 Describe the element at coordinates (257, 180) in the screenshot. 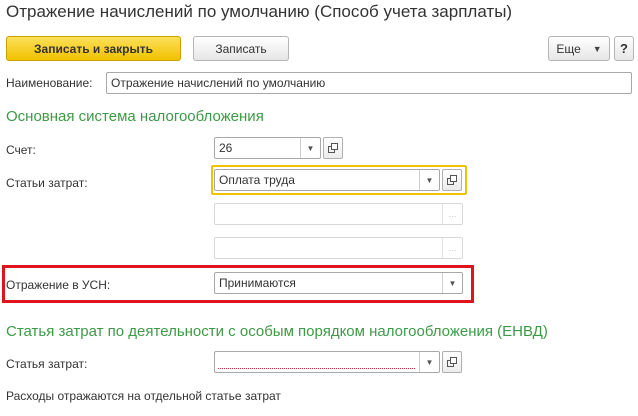

I see `cost-items-value: Оплата труда` at that location.